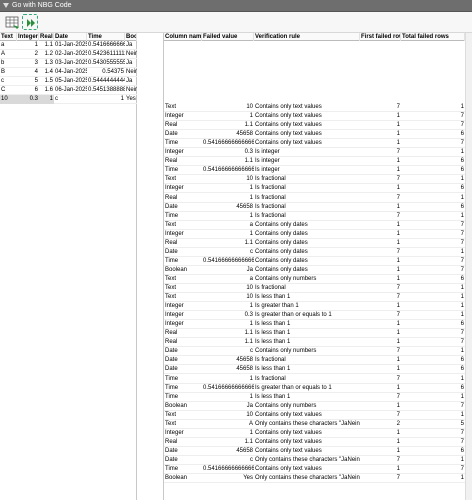  Describe the element at coordinates (131, 63) in the screenshot. I see `table-cell: Ja` at that location.